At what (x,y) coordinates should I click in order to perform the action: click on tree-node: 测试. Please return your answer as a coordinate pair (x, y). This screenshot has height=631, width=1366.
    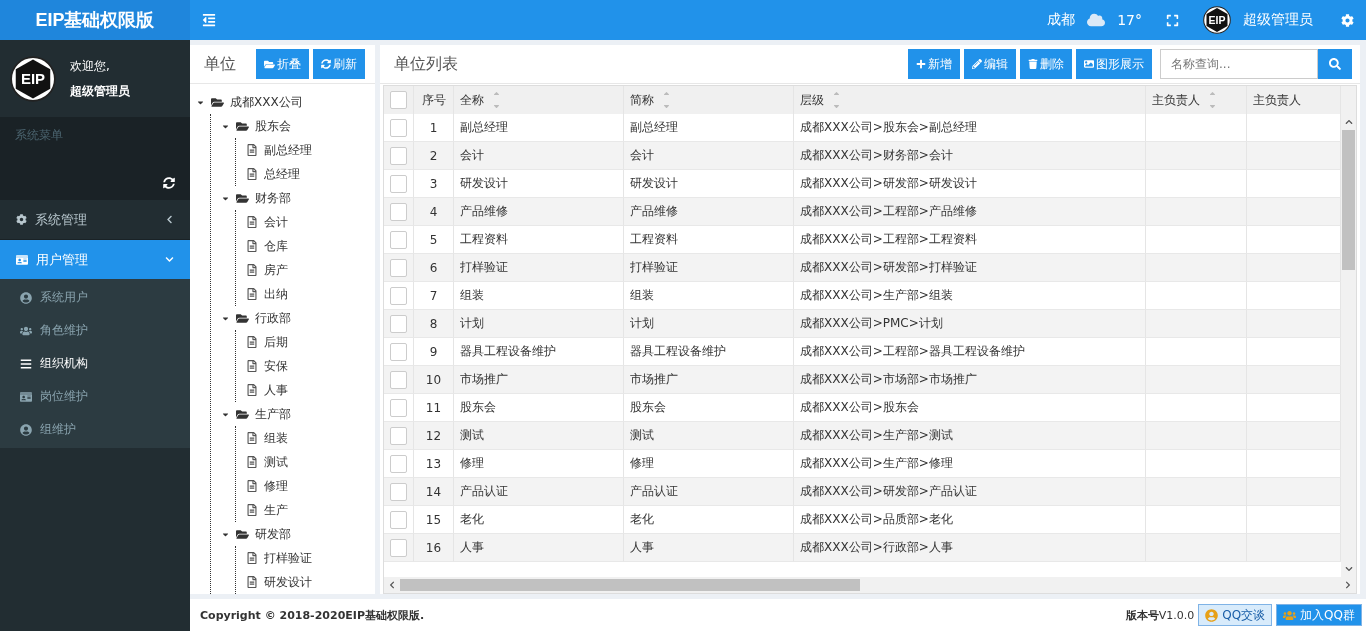
    Looking at the image, I should click on (310, 462).